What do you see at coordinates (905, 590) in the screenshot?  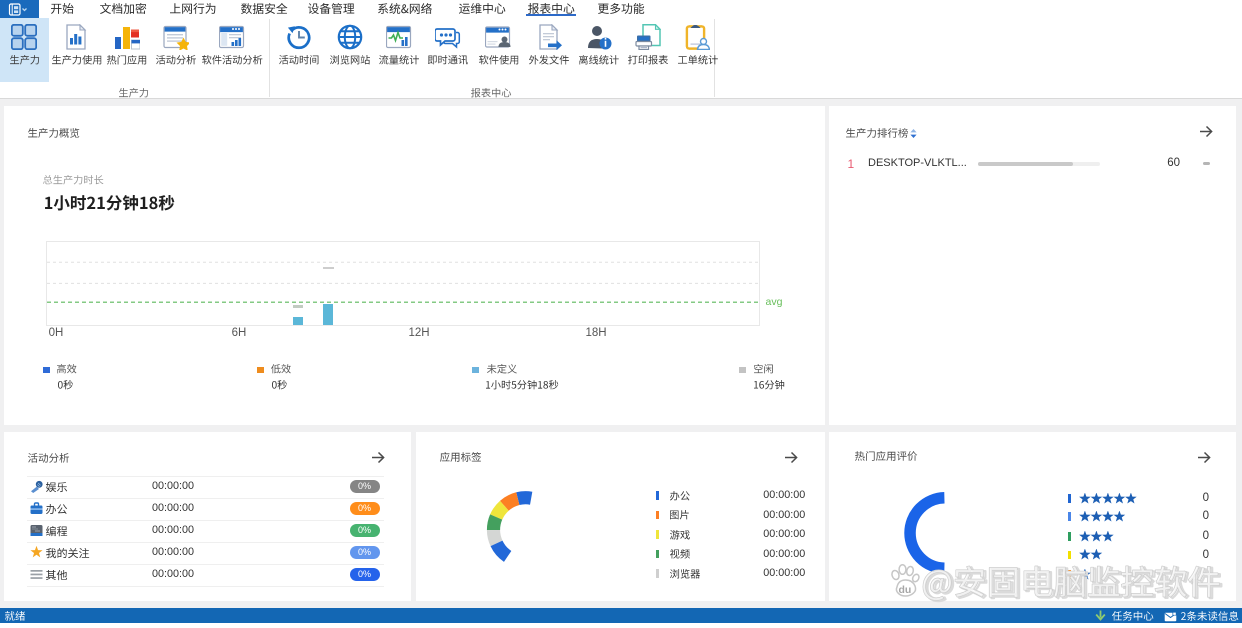 I see `svg-text: du` at bounding box center [905, 590].